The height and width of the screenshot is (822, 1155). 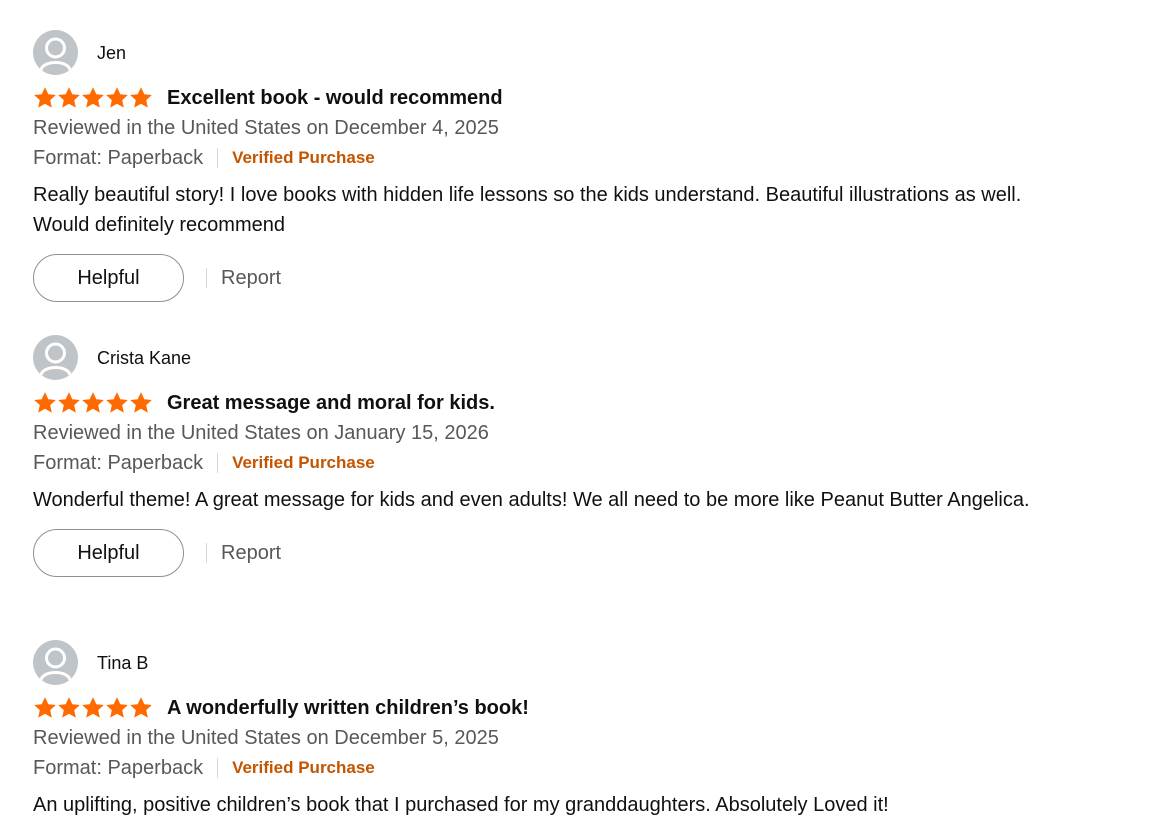 I want to click on reviewer-name: Jen, so click(x=111, y=53).